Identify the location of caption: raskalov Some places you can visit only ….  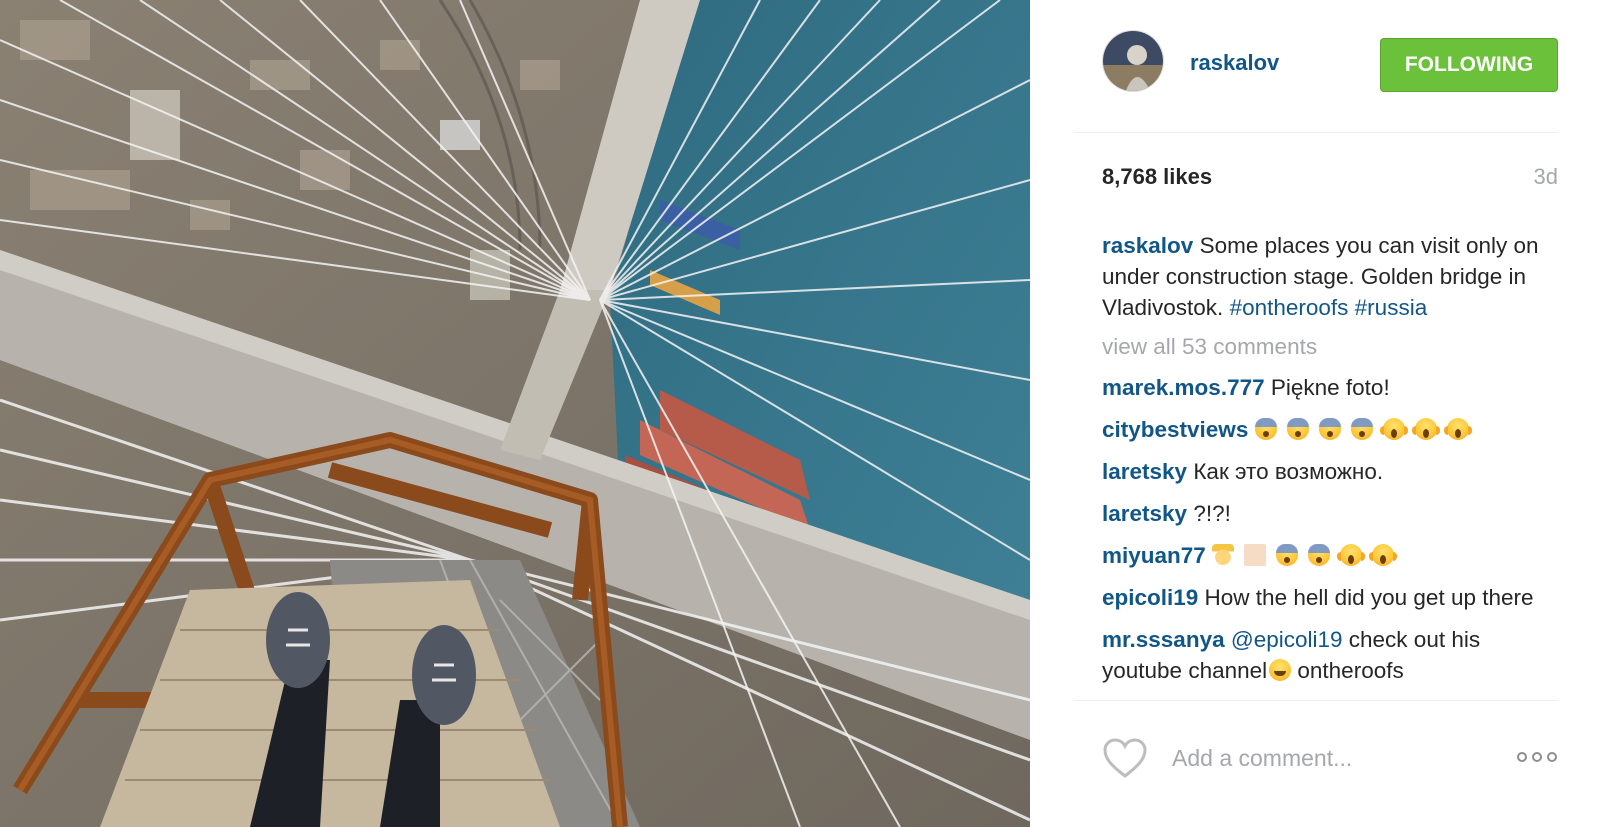
(1332, 276).